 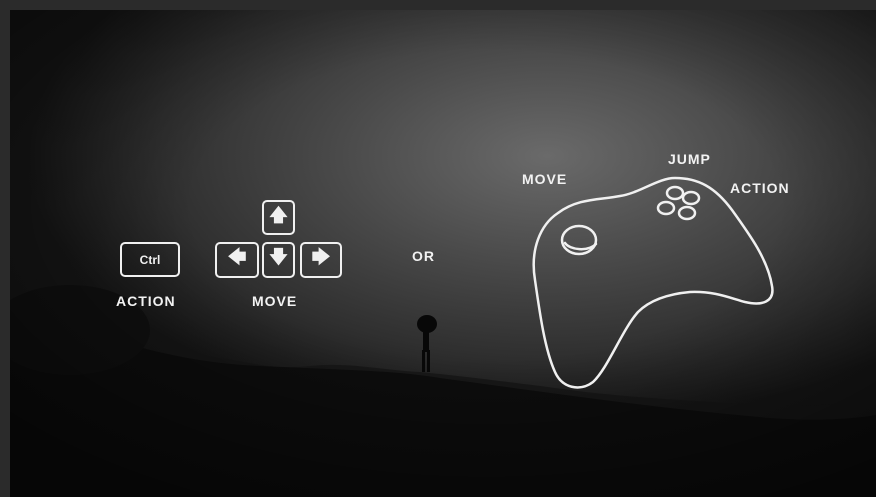 I want to click on gamepad-icon, so click(x=653, y=282).